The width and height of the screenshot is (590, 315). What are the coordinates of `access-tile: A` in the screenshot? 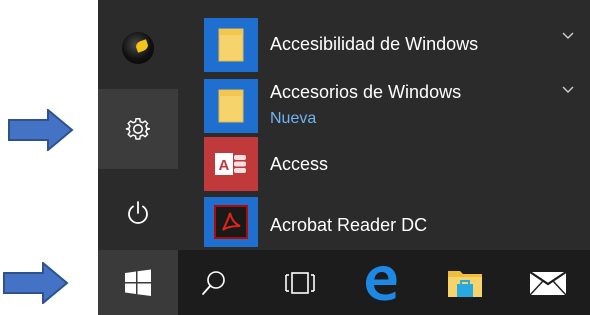 It's located at (231, 164).